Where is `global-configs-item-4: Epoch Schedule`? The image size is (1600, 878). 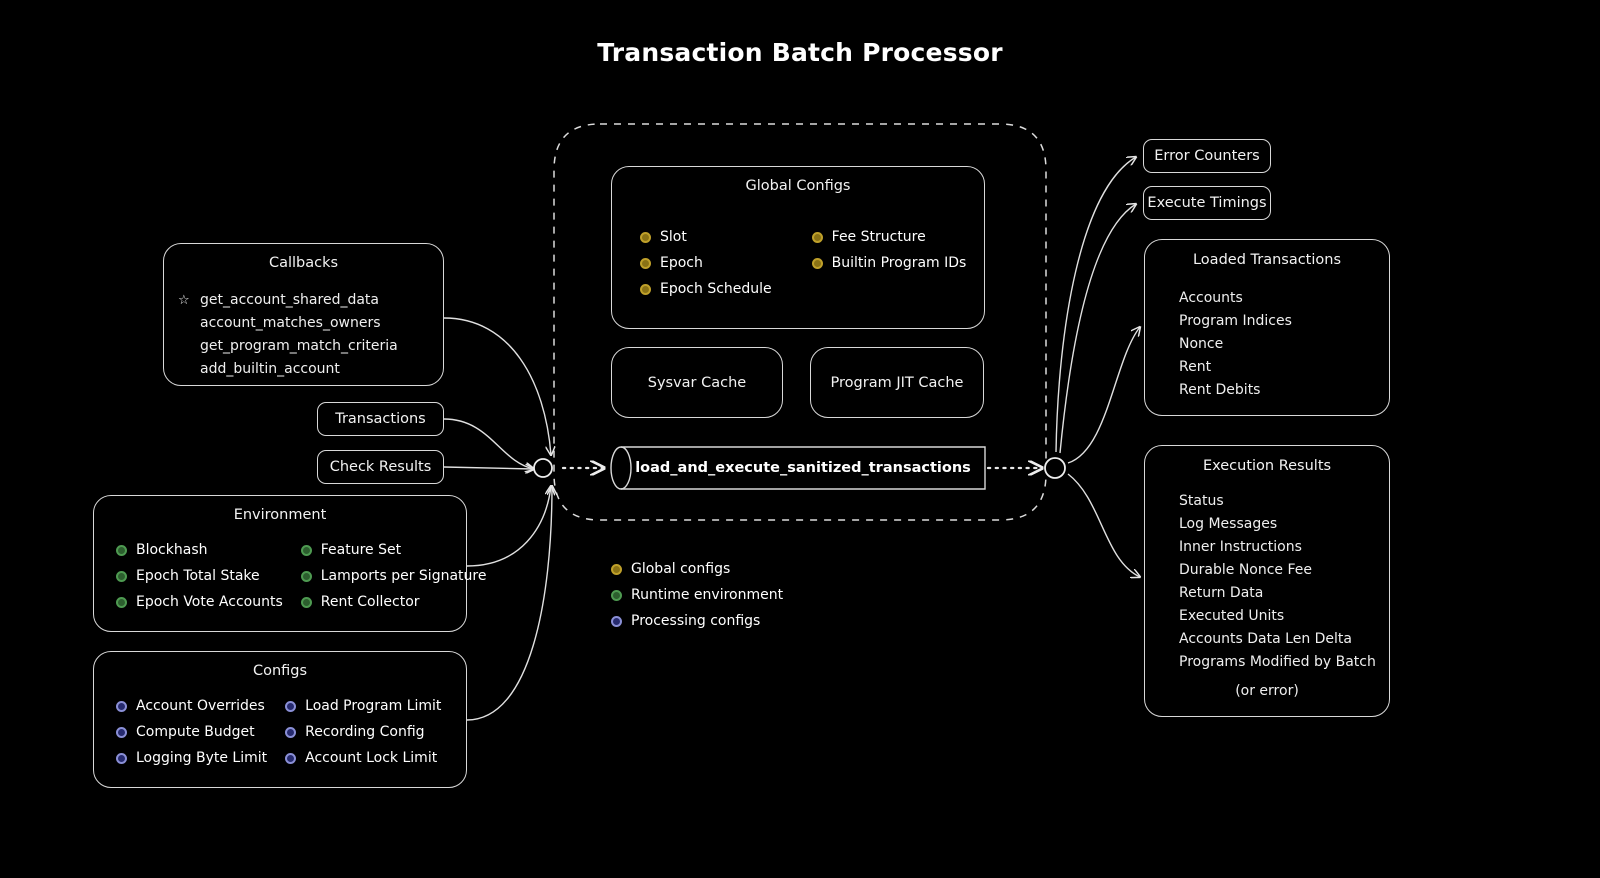 global-configs-item-4: Epoch Schedule is located at coordinates (716, 289).